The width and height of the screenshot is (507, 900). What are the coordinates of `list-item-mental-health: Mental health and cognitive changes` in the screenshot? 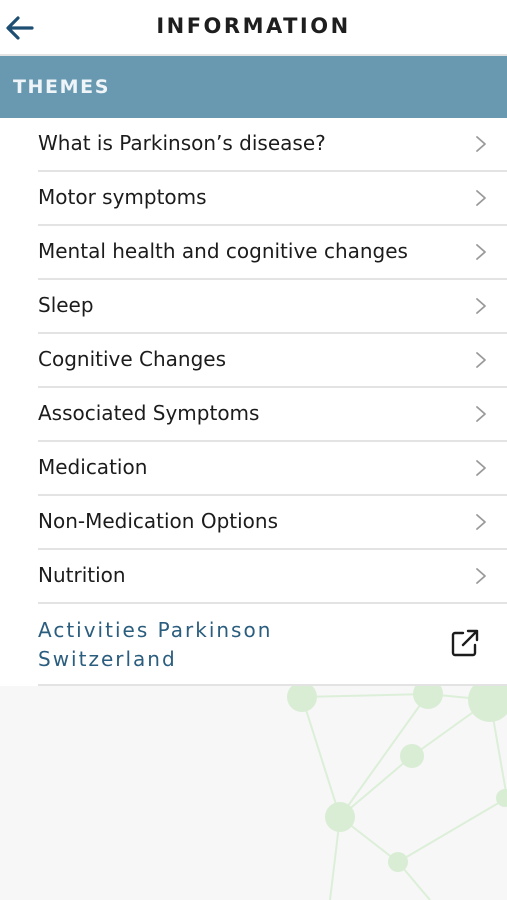 It's located at (272, 253).